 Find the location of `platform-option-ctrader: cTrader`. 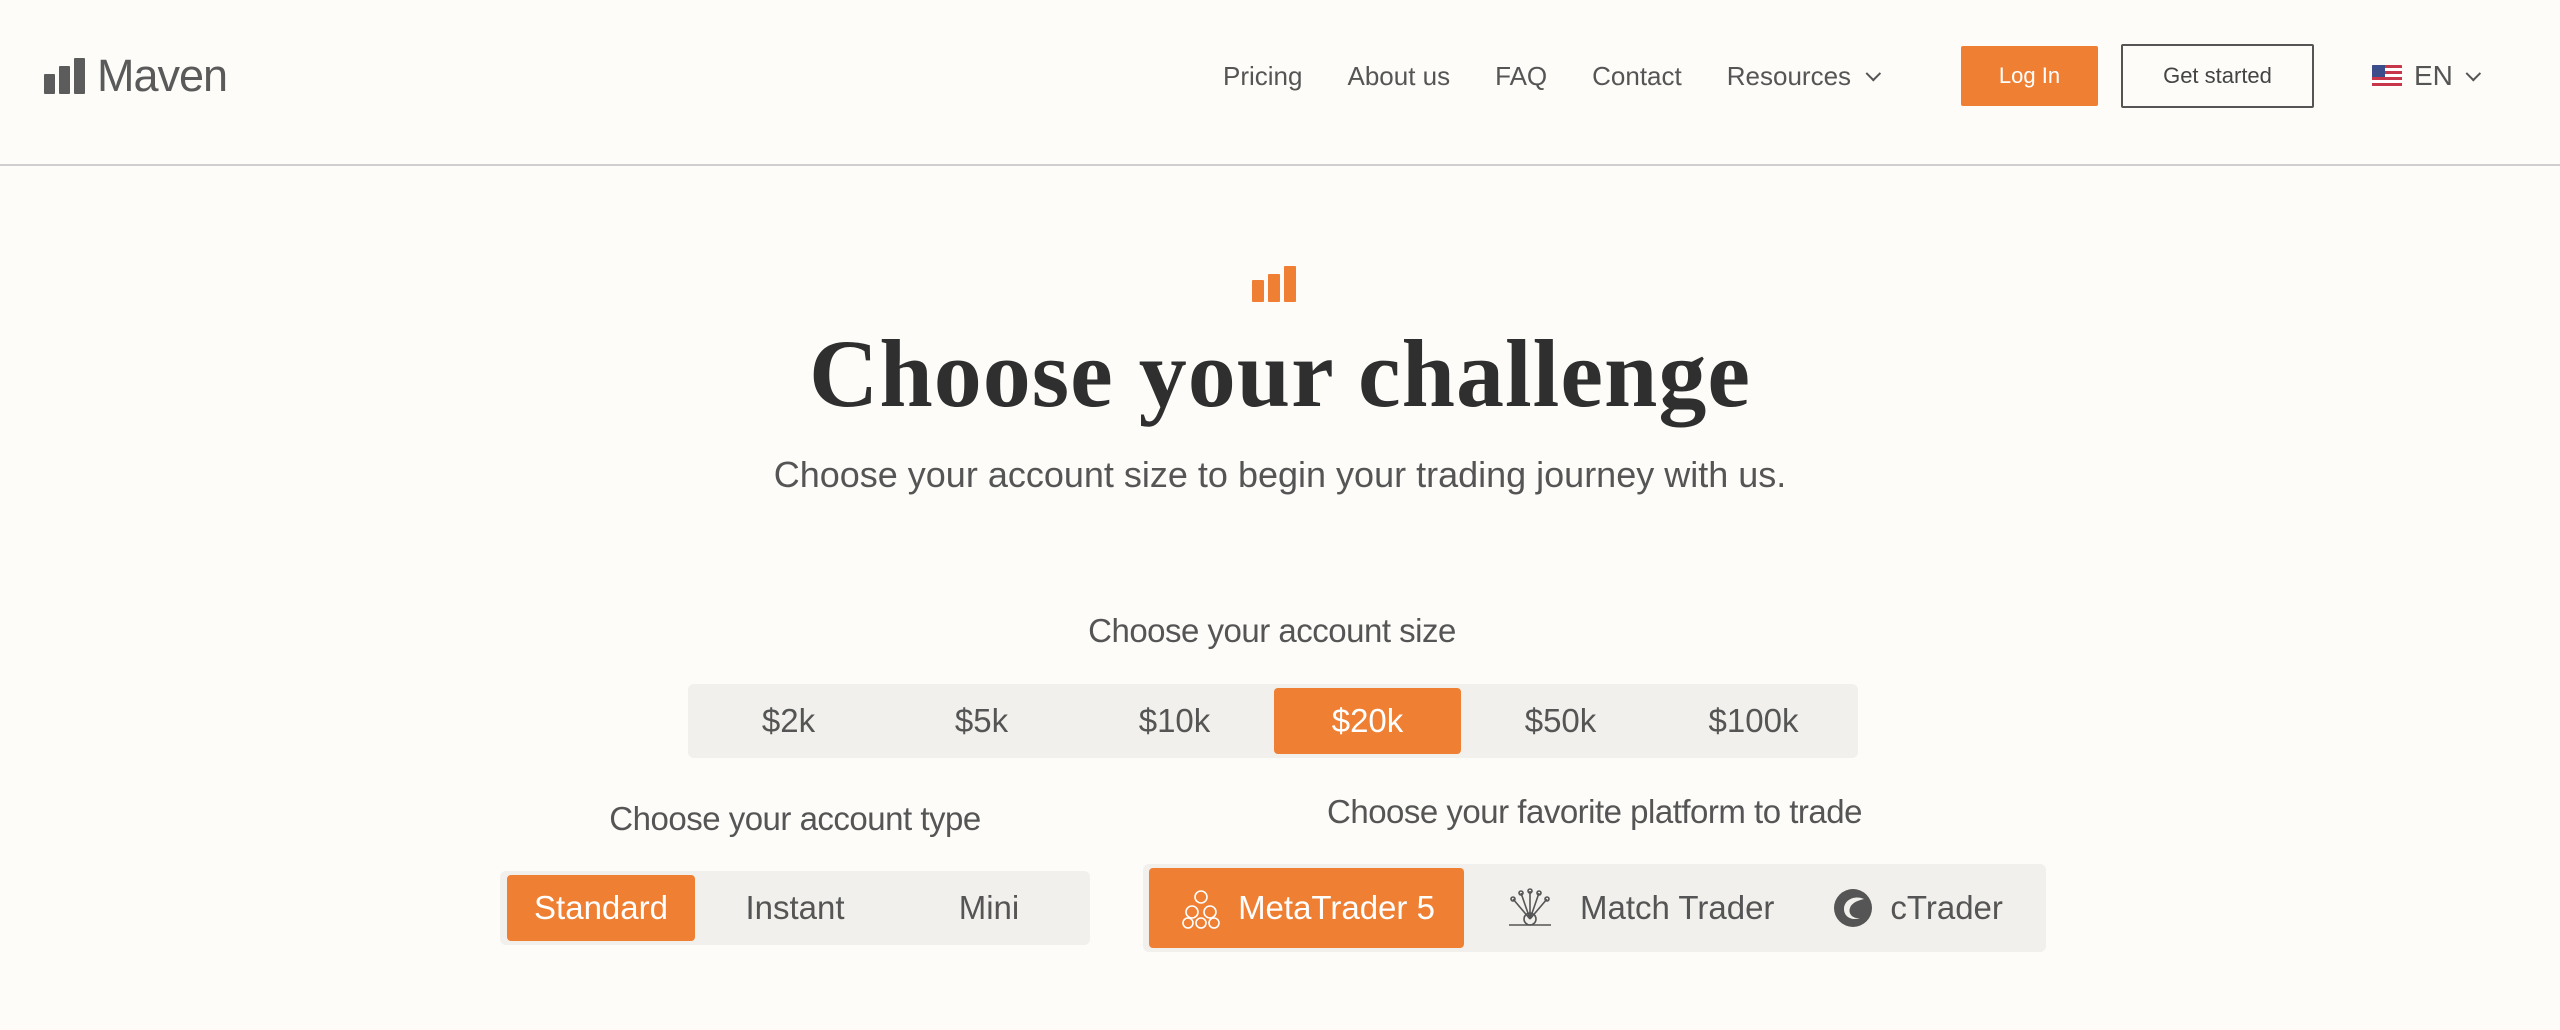

platform-option-ctrader: cTrader is located at coordinates (1916, 908).